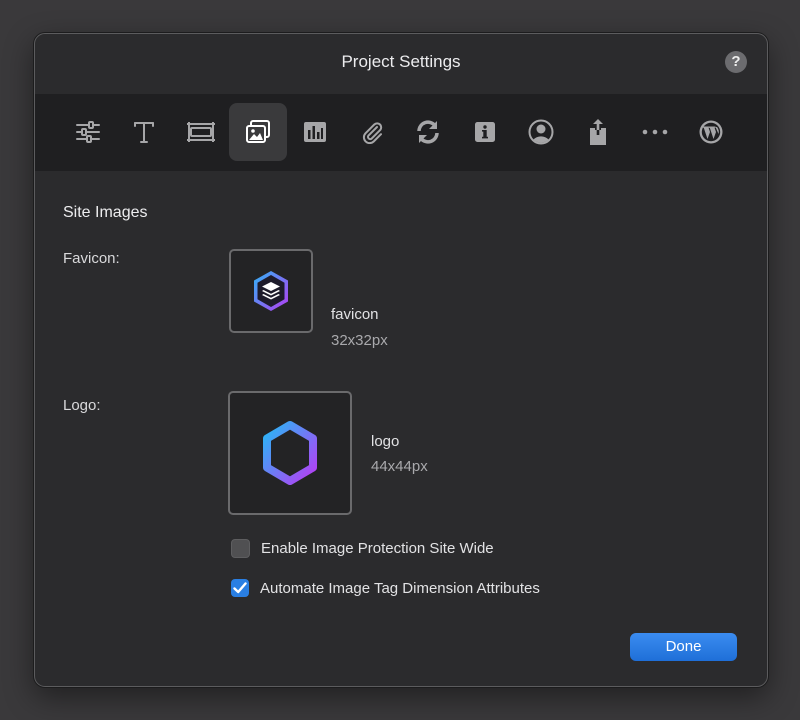 The height and width of the screenshot is (720, 800). I want to click on share-icon, so click(598, 132).